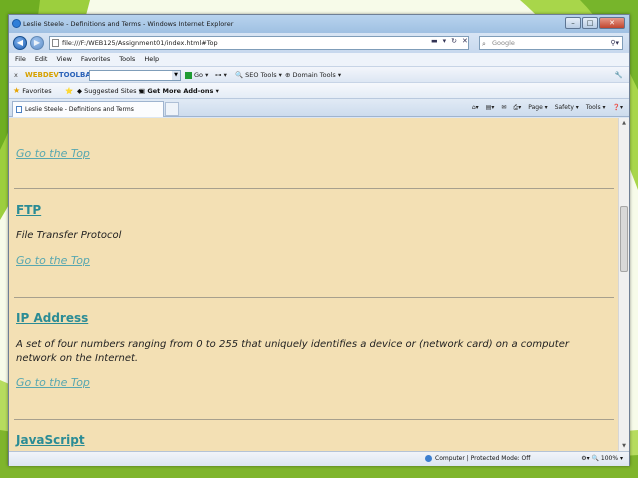  Describe the element at coordinates (503, 108) in the screenshot. I see `mail-icon: ✉` at that location.